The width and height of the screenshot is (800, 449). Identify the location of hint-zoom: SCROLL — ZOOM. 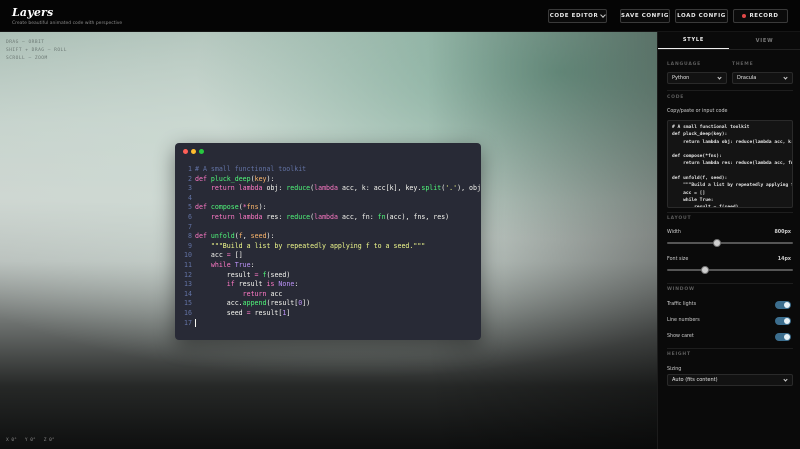
(27, 58).